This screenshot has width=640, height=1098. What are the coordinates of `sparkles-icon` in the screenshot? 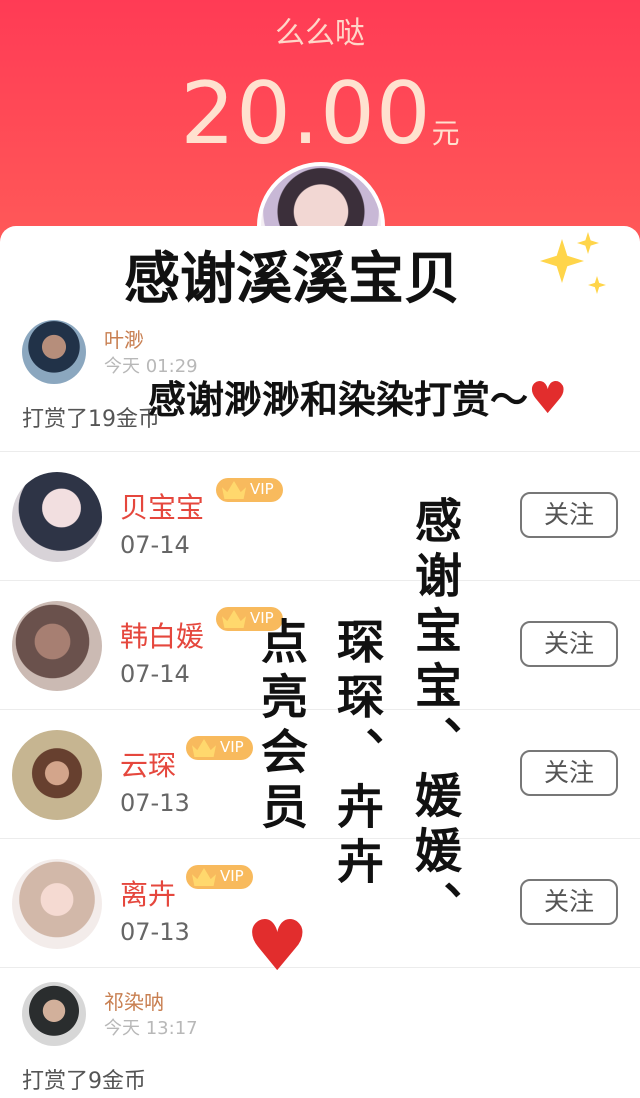 It's located at (564, 263).